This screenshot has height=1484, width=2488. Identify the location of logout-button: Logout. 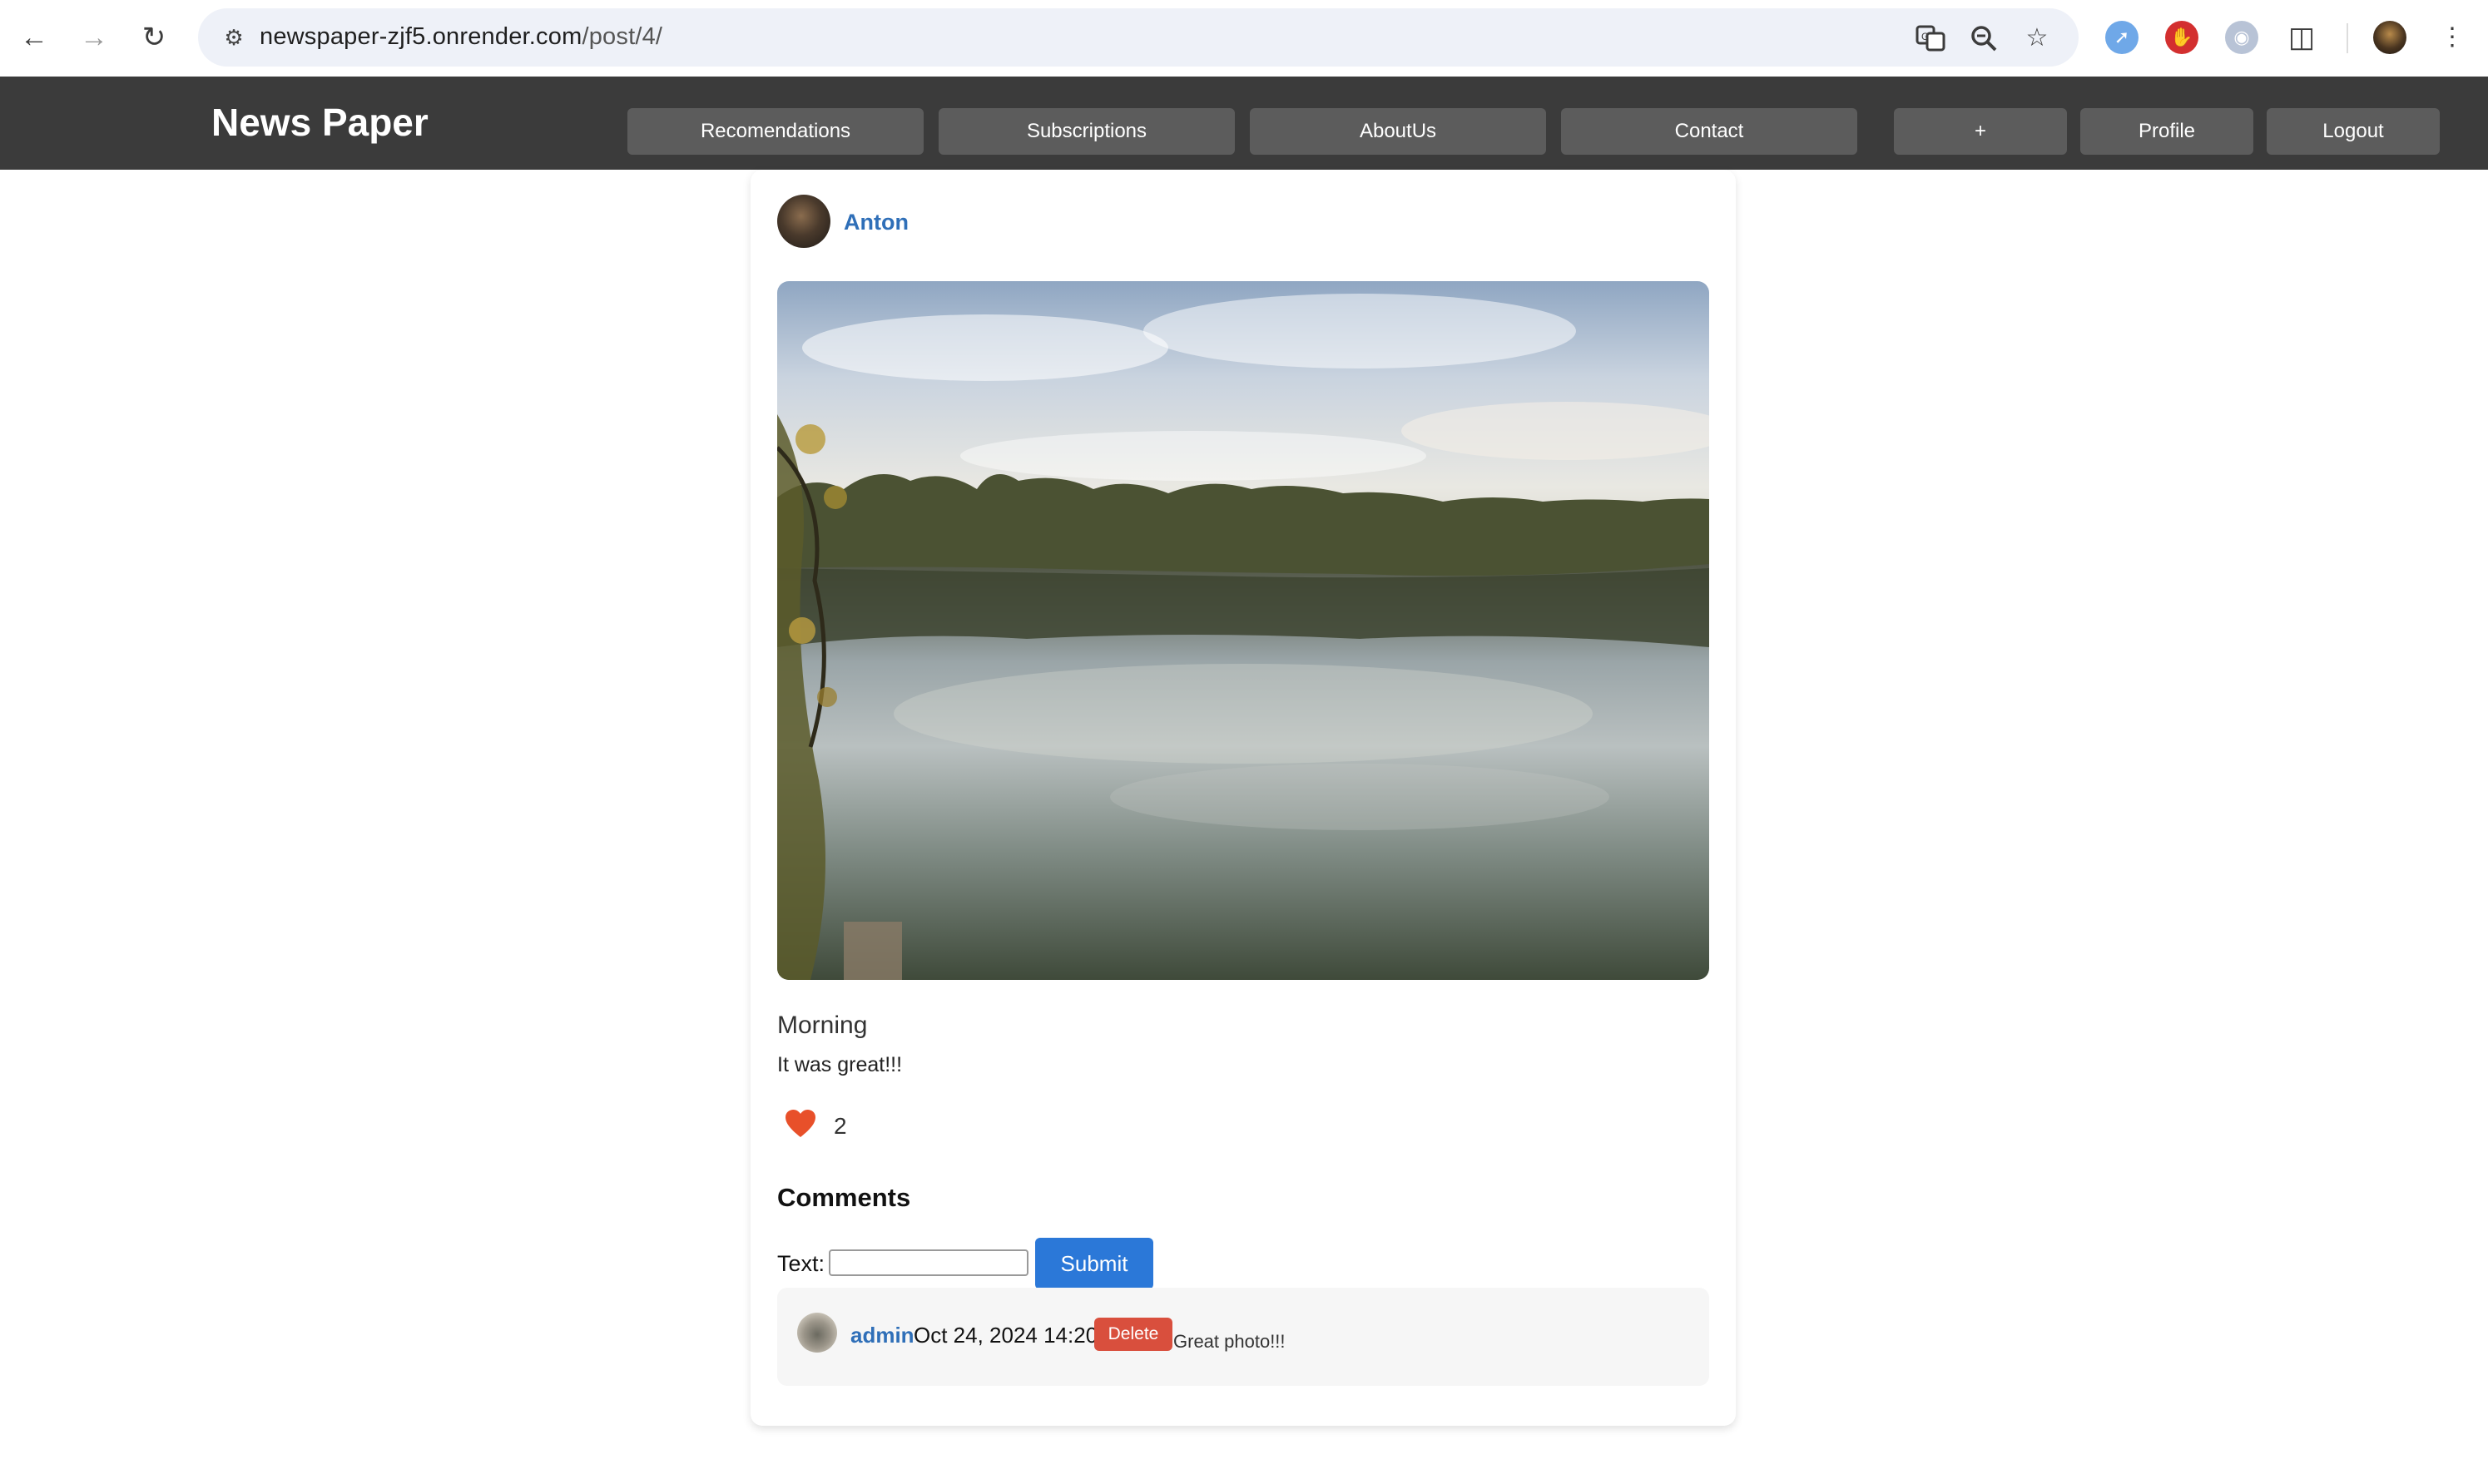
(2353, 131).